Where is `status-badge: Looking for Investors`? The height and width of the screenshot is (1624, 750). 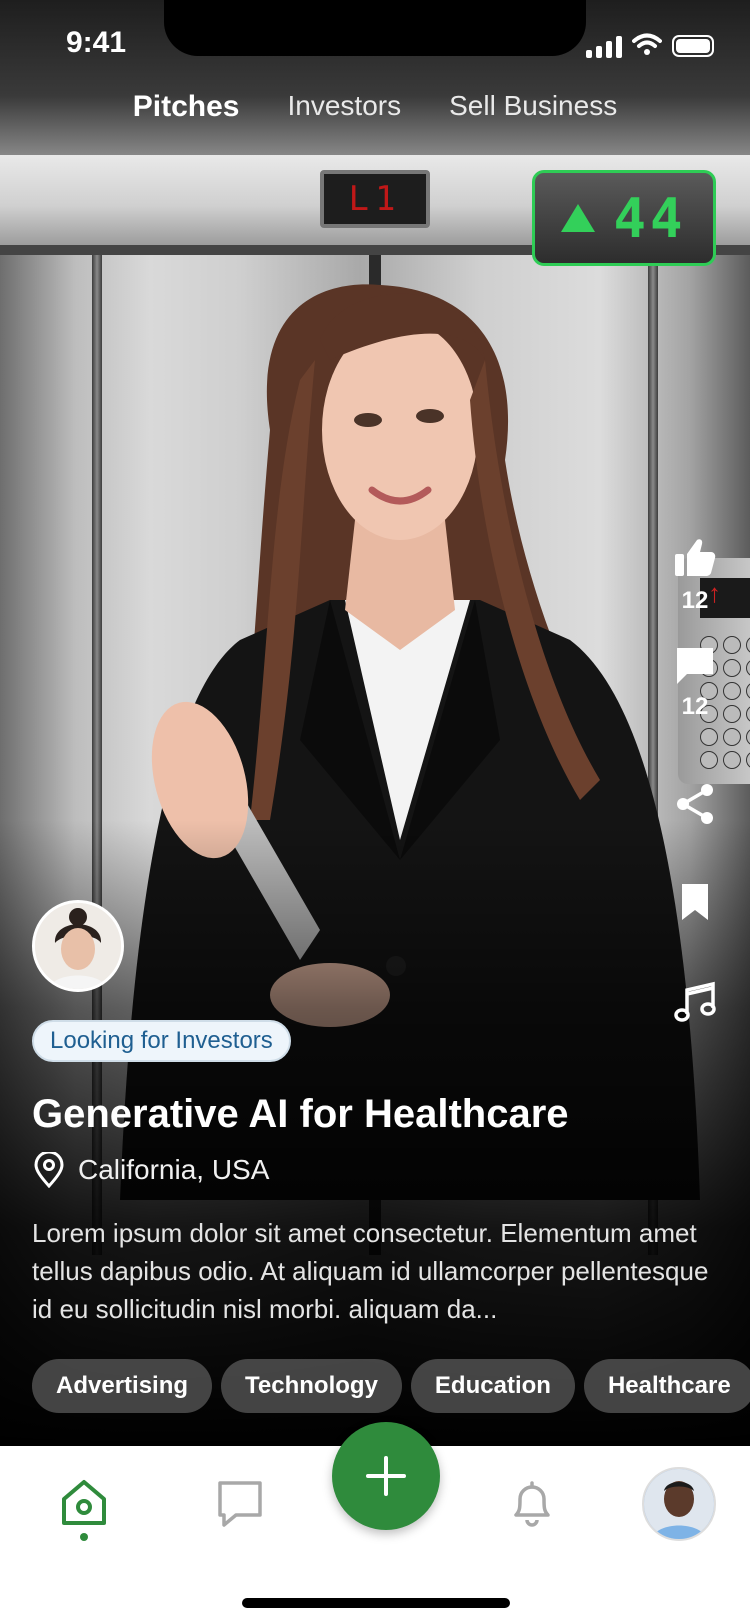 status-badge: Looking for Investors is located at coordinates (161, 1041).